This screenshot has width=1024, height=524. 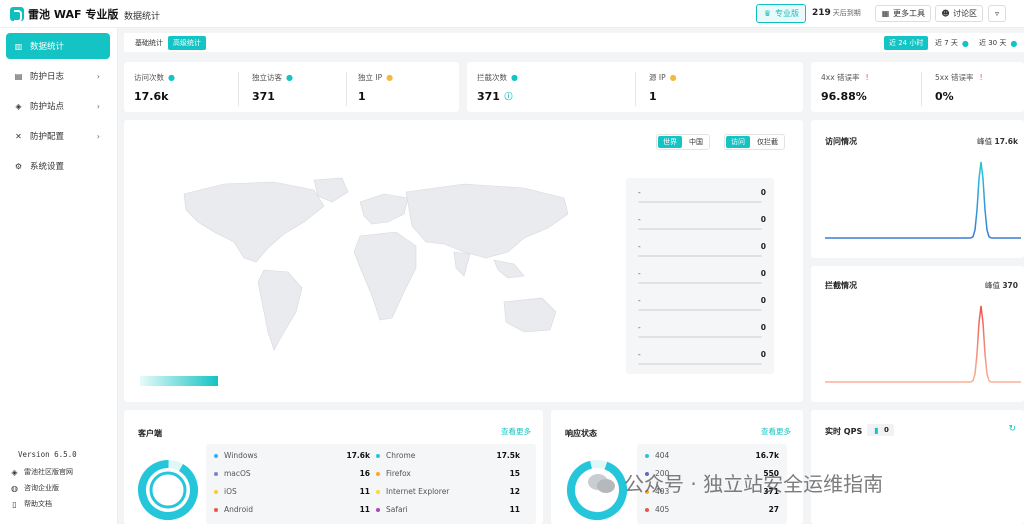 I want to click on donut-segment-main, so click(x=168, y=490).